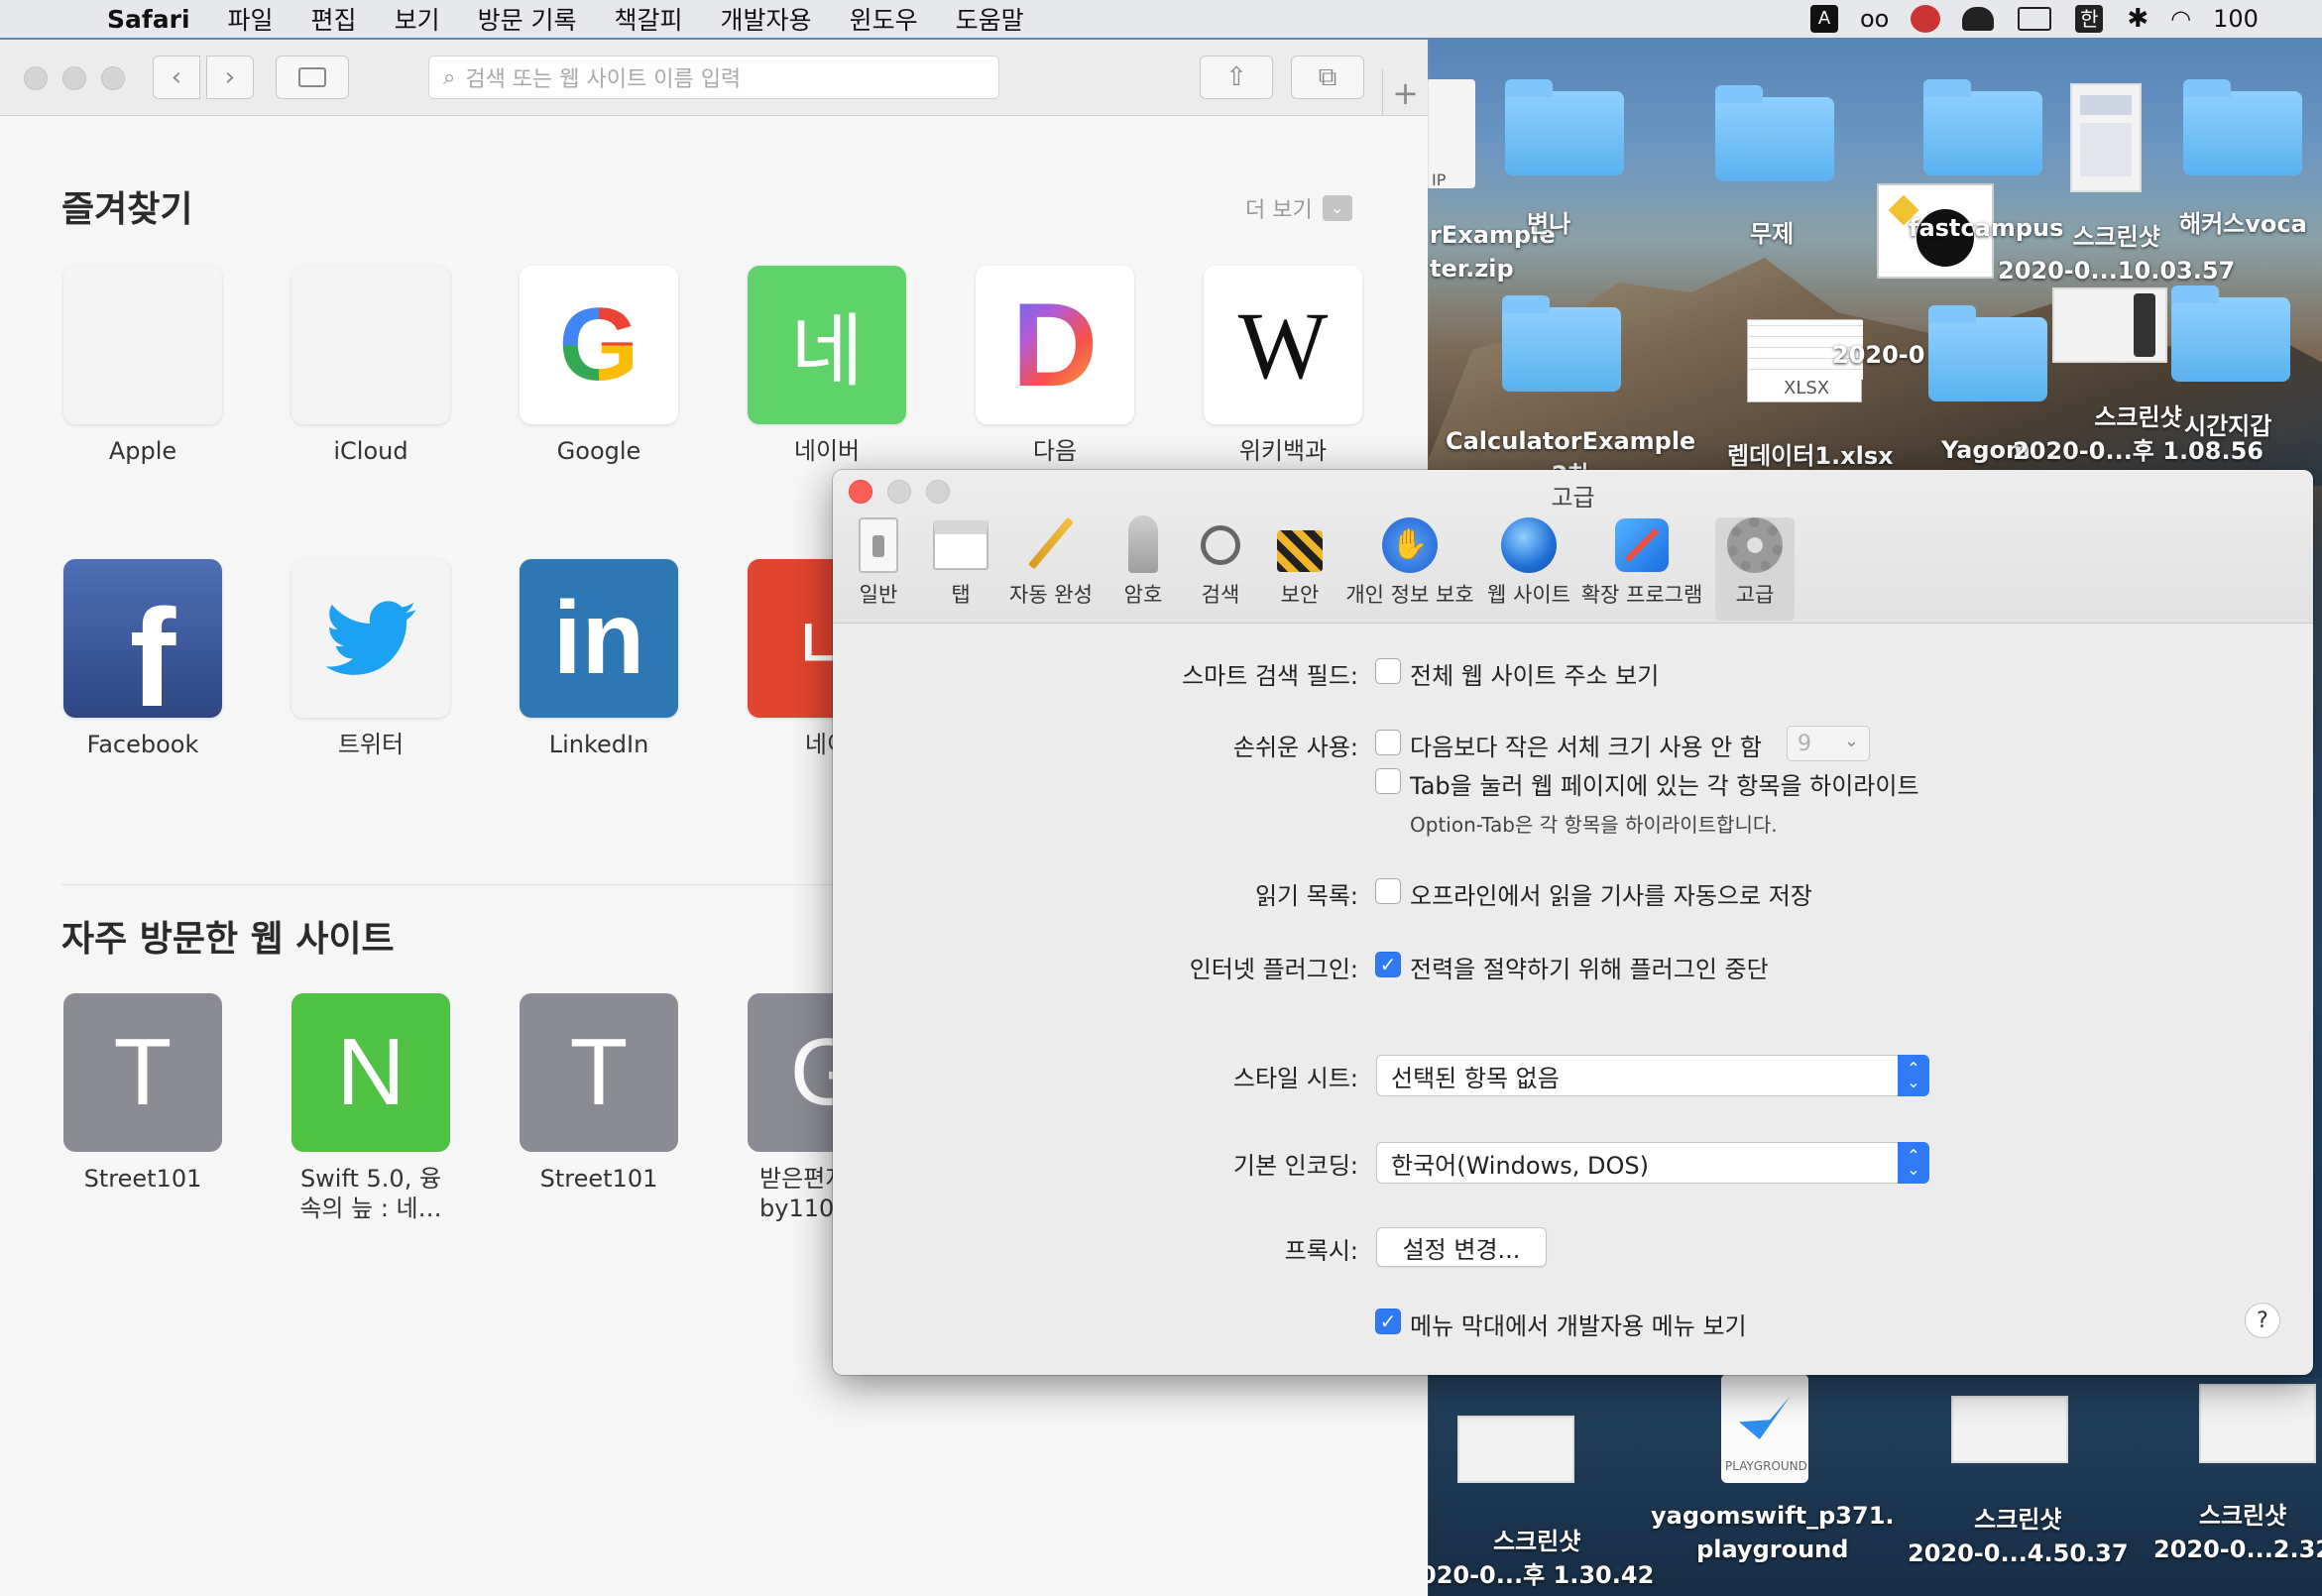 This screenshot has height=1596, width=2322. I want to click on menu-history: 방문 기록, so click(527, 19).